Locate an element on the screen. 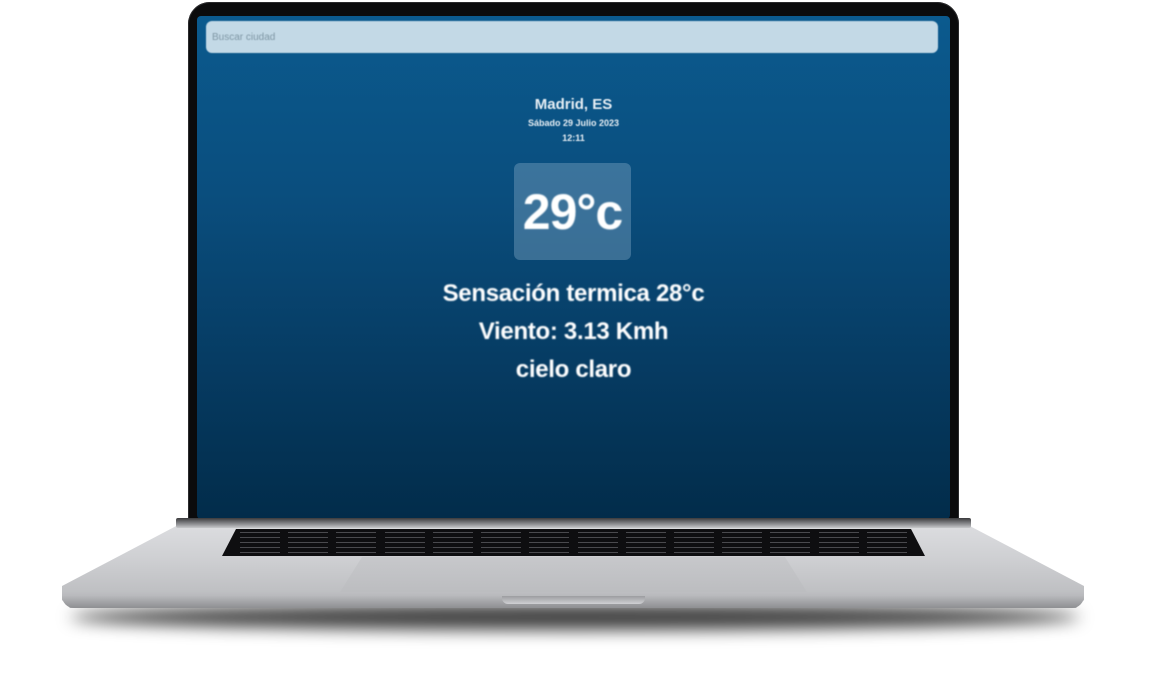 The width and height of the screenshot is (1159, 695). temperature-card: 29°c is located at coordinates (572, 211).